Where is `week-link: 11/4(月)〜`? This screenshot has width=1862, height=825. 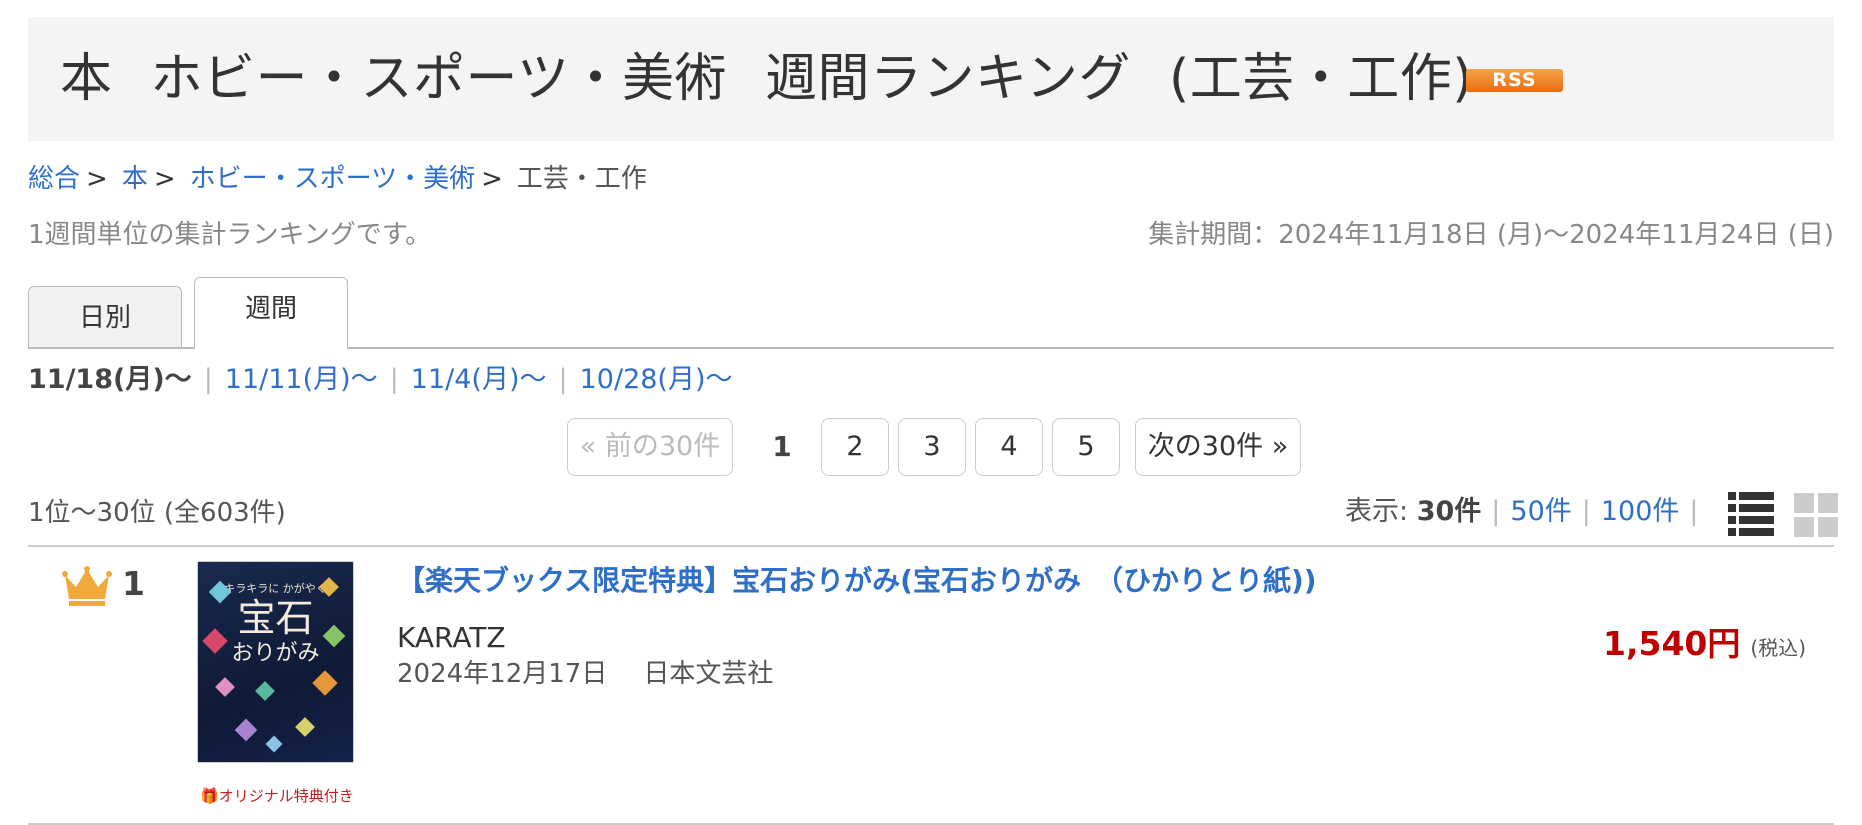
week-link: 11/4(月)〜 is located at coordinates (479, 379).